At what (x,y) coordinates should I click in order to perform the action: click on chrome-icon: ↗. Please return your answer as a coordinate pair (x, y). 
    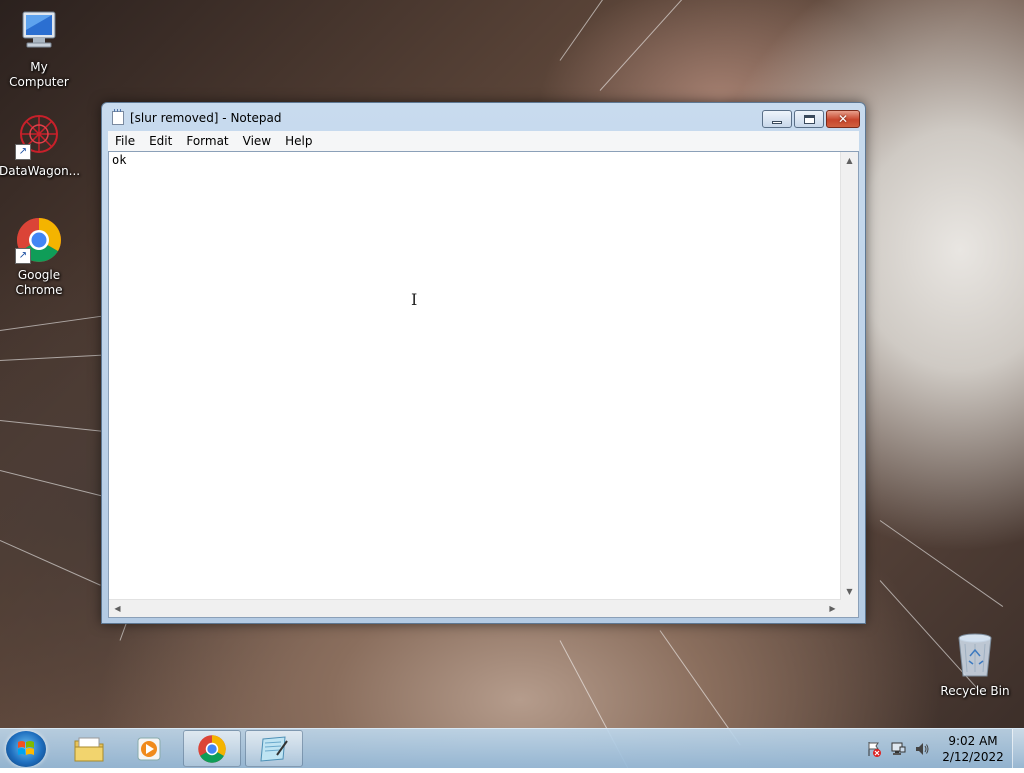
    Looking at the image, I should click on (39, 240).